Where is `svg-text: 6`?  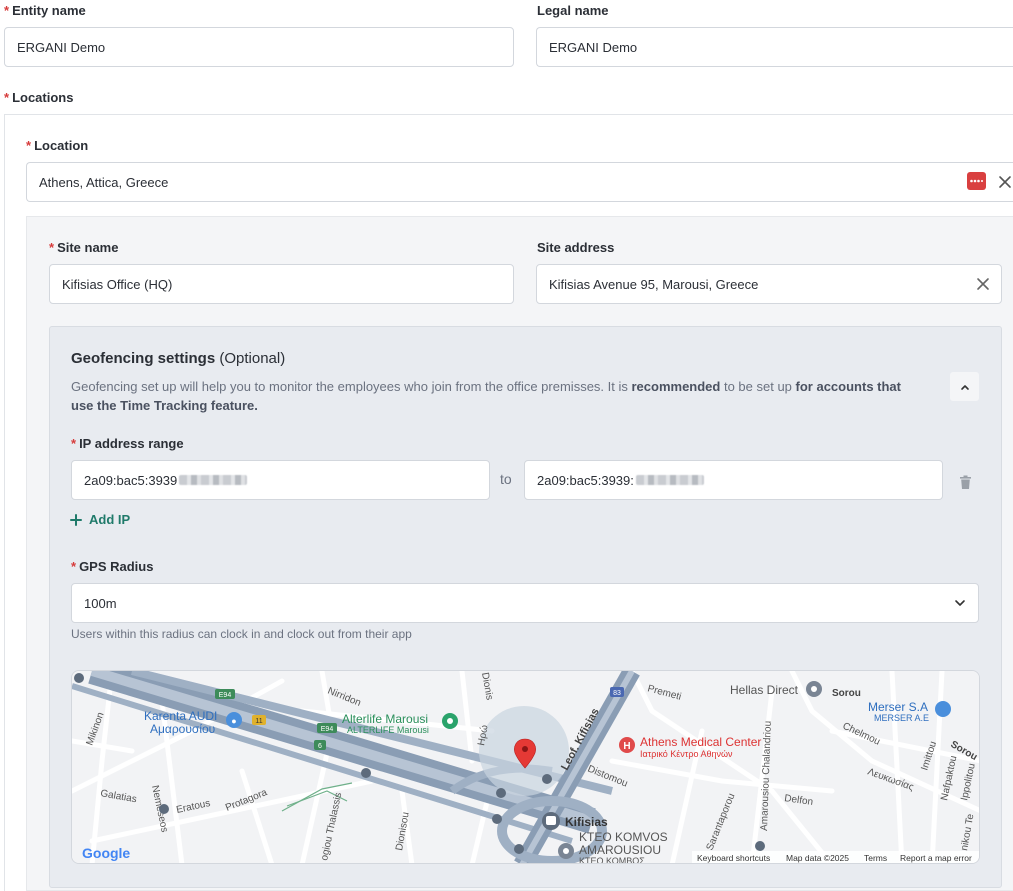 svg-text: 6 is located at coordinates (320, 746).